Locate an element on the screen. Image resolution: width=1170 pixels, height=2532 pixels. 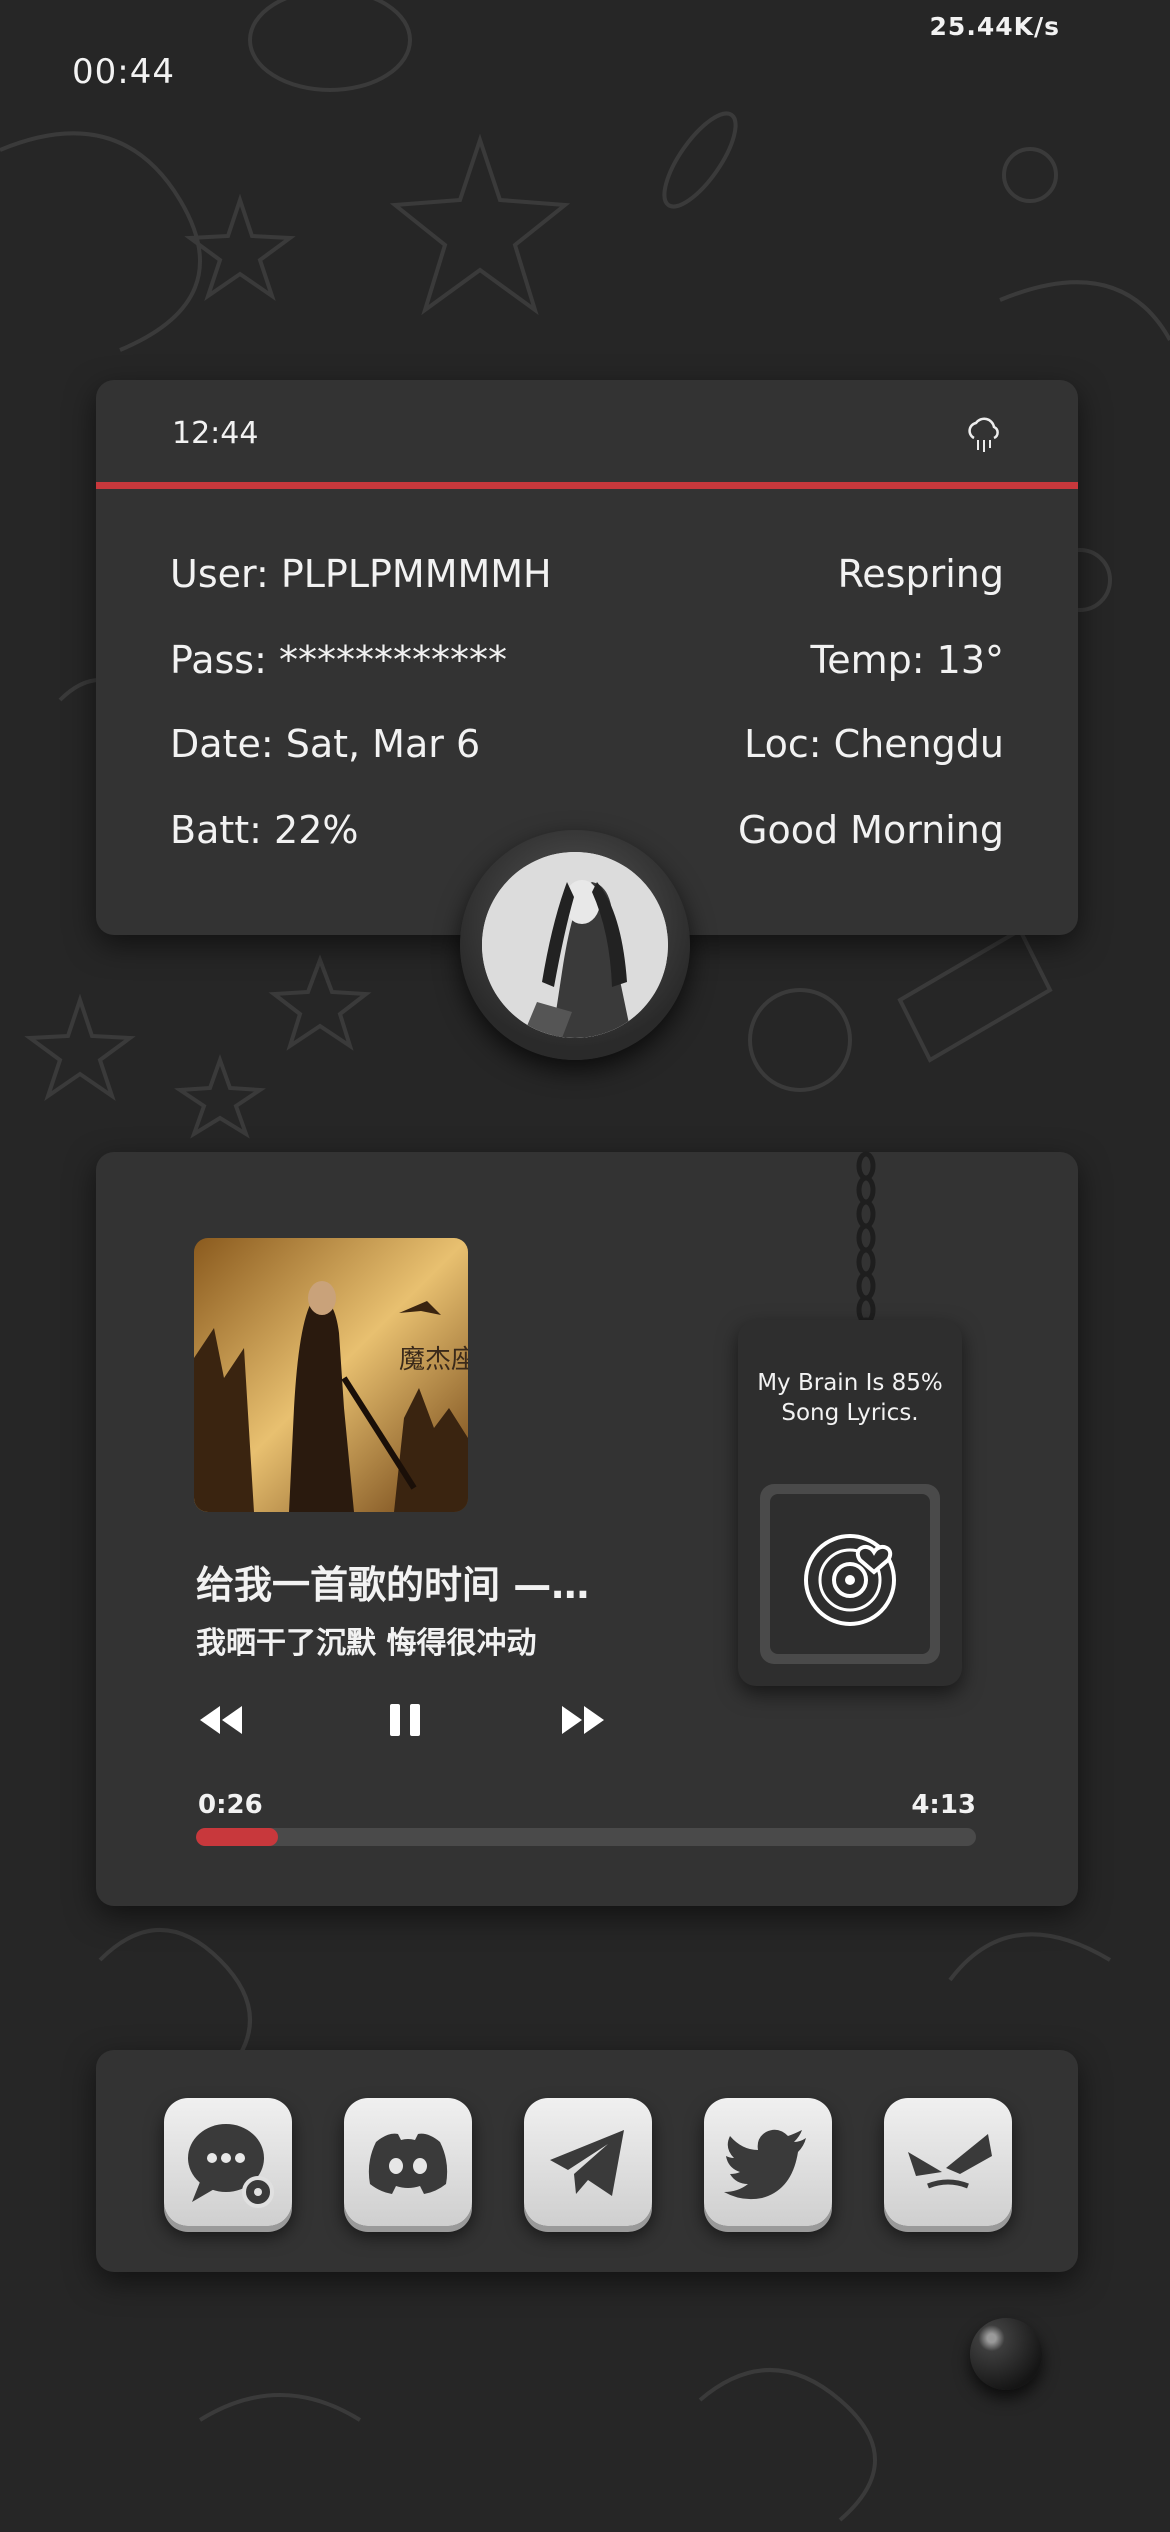
progress-bar is located at coordinates (586, 1837).